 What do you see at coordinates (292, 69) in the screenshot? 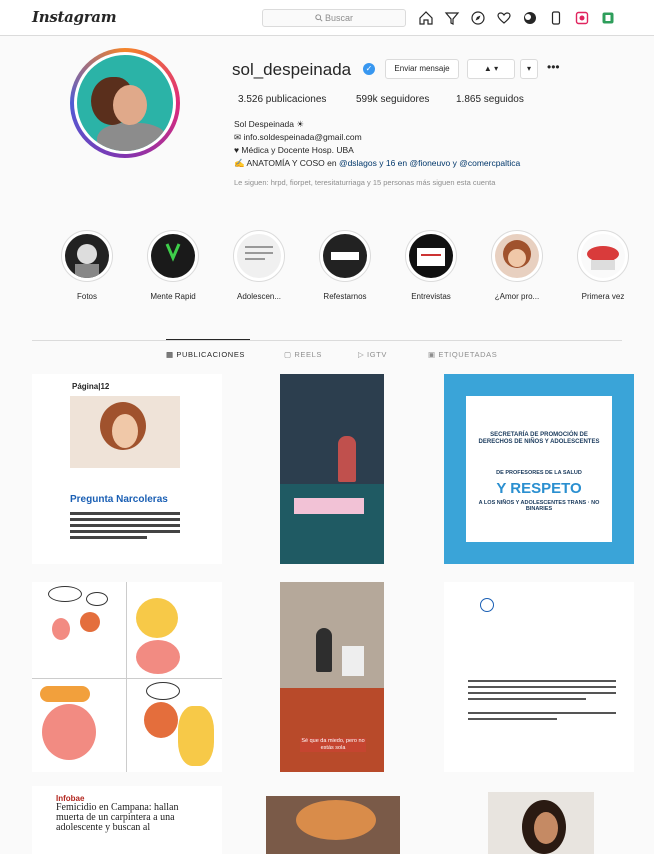
I see `profile-username: sol_despeinada` at bounding box center [292, 69].